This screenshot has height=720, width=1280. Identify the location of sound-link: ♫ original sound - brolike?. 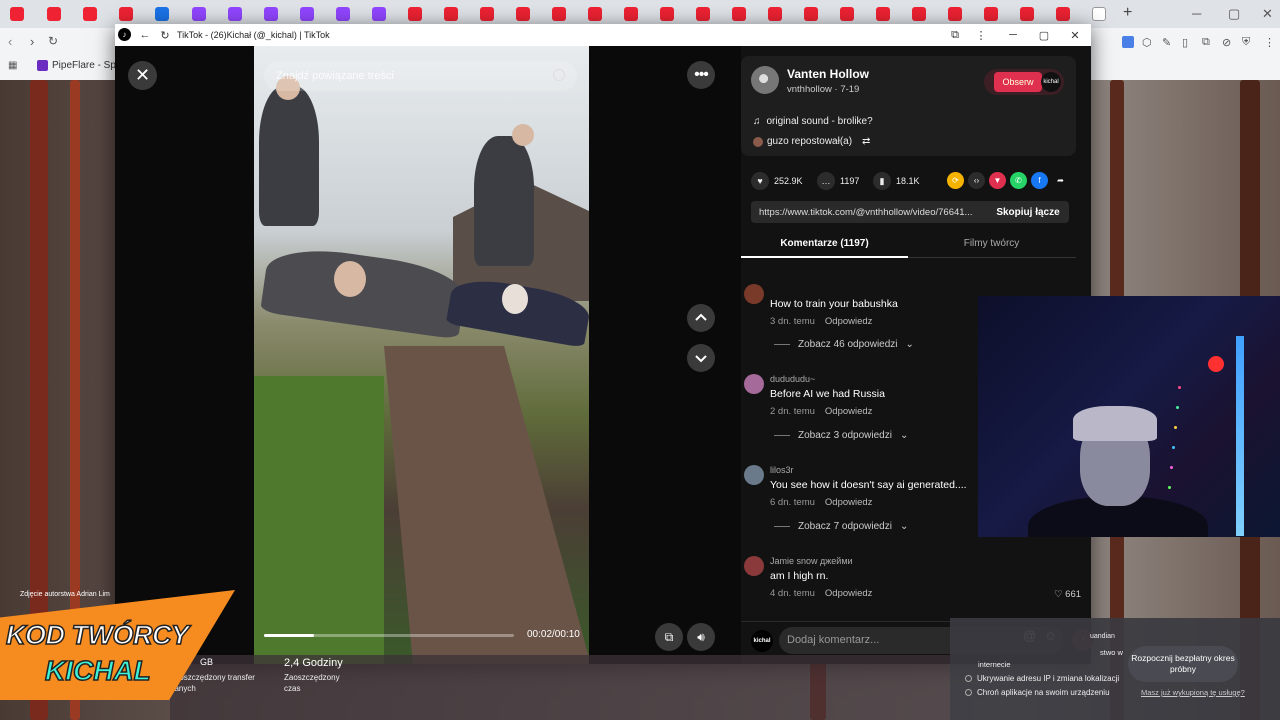
(813, 121).